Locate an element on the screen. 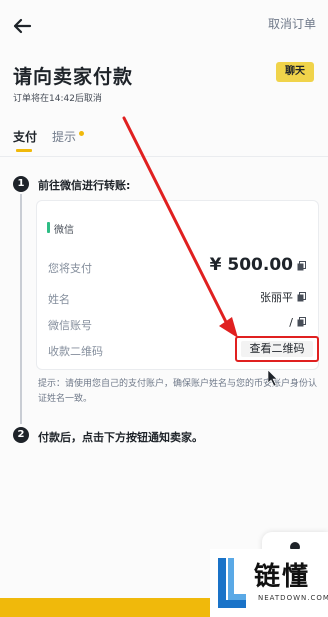 The height and width of the screenshot is (617, 328). watermark-subtext: NEATDOWN.COM is located at coordinates (293, 598).